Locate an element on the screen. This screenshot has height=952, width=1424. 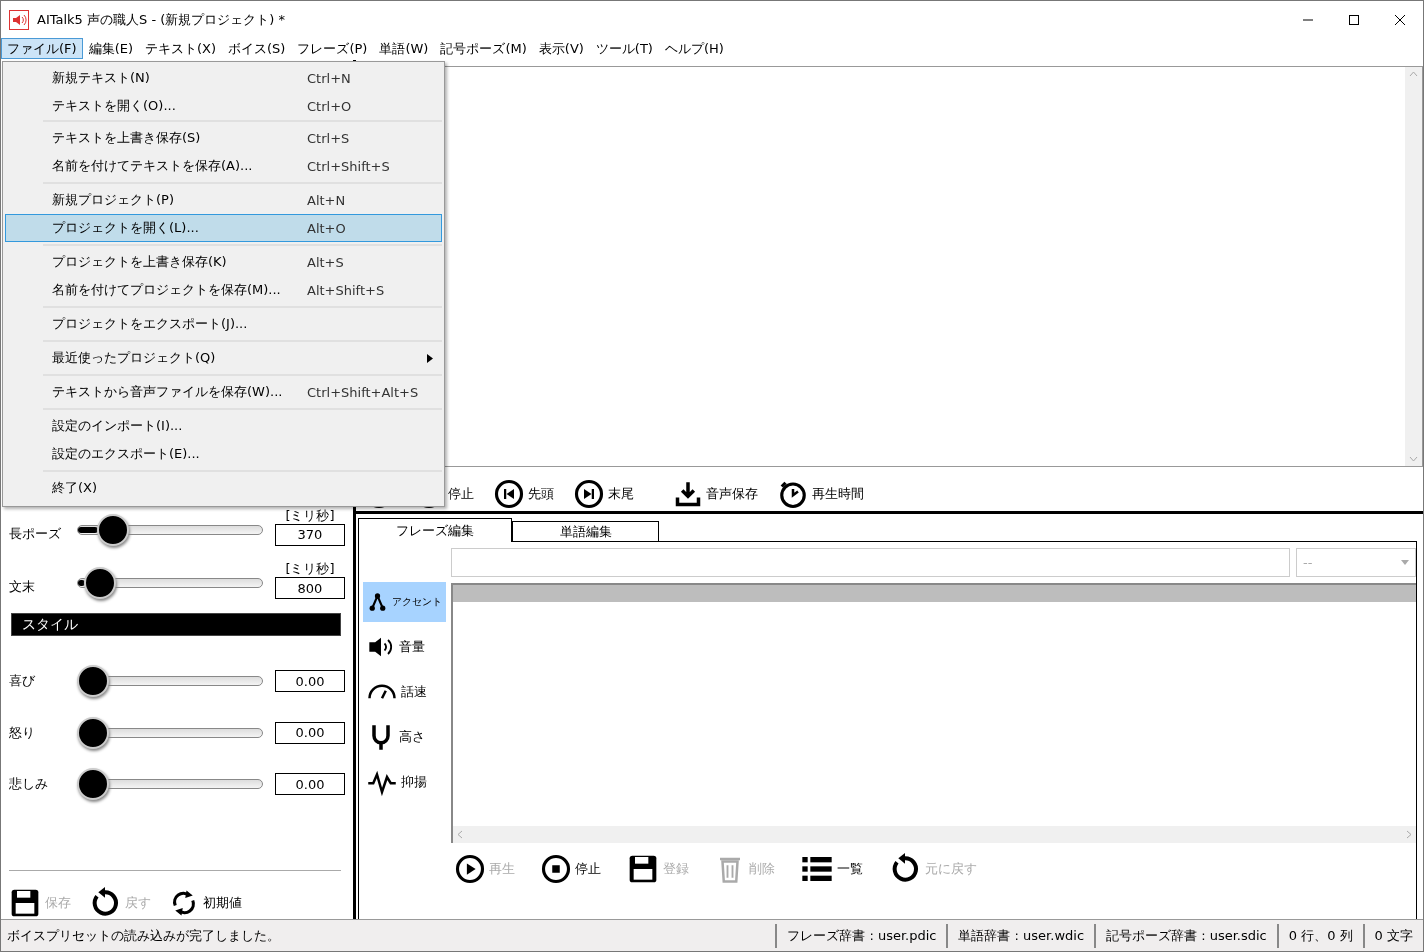
dropdown-caret-icon is located at coordinates (1405, 562).